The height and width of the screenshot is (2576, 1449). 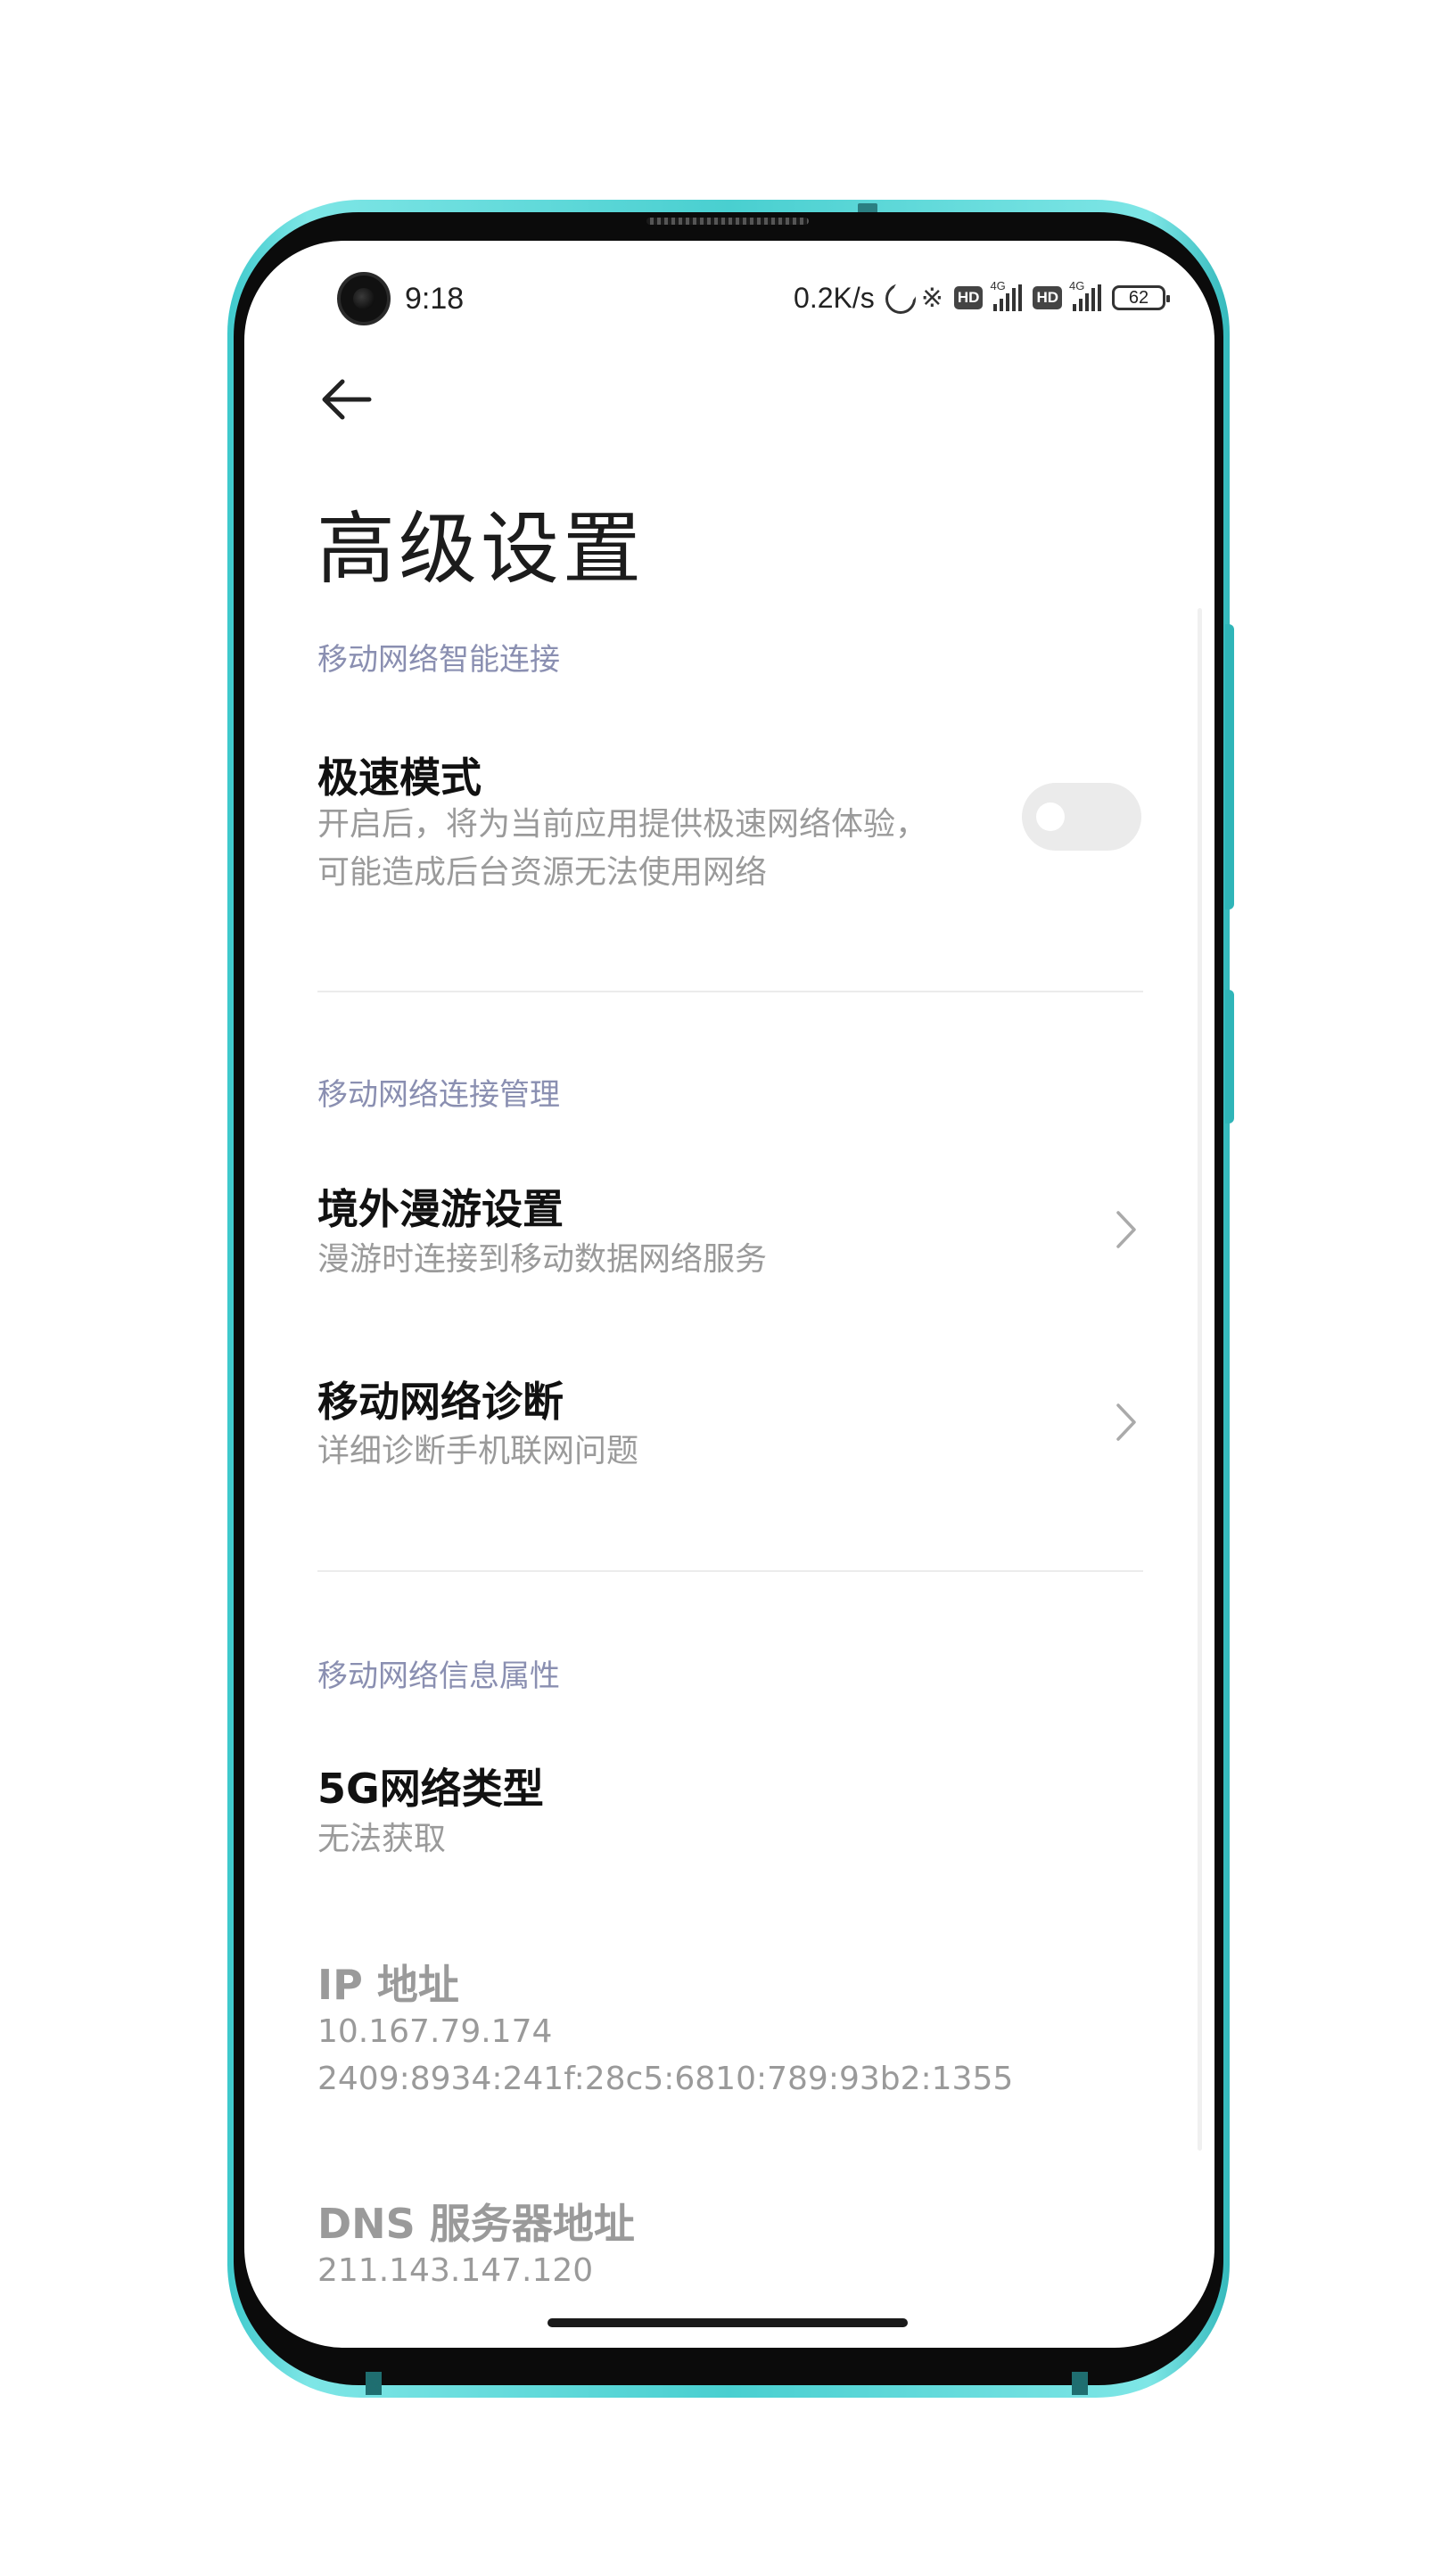 I want to click on battery-level: 62, so click(x=1138, y=297).